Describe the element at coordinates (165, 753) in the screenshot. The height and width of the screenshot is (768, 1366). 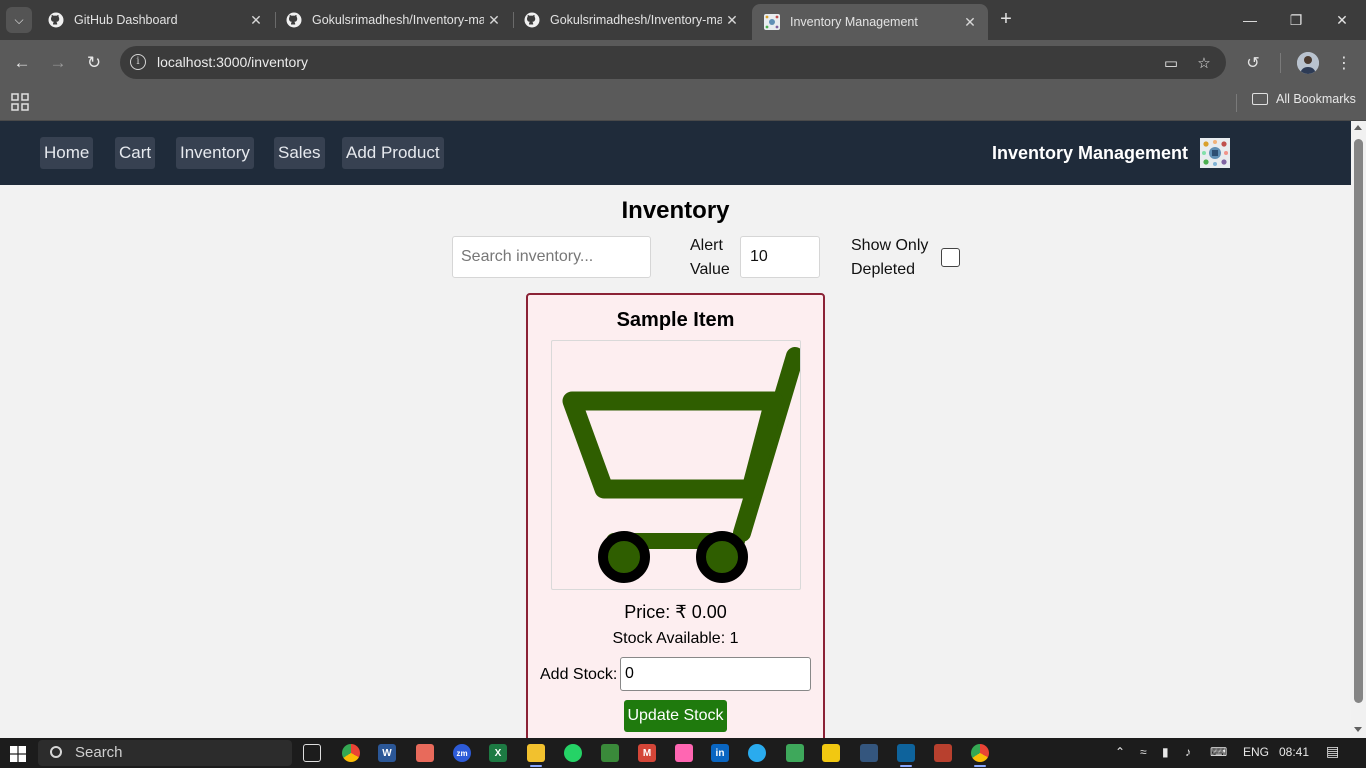
I see `taskbar-search-box: Search` at that location.